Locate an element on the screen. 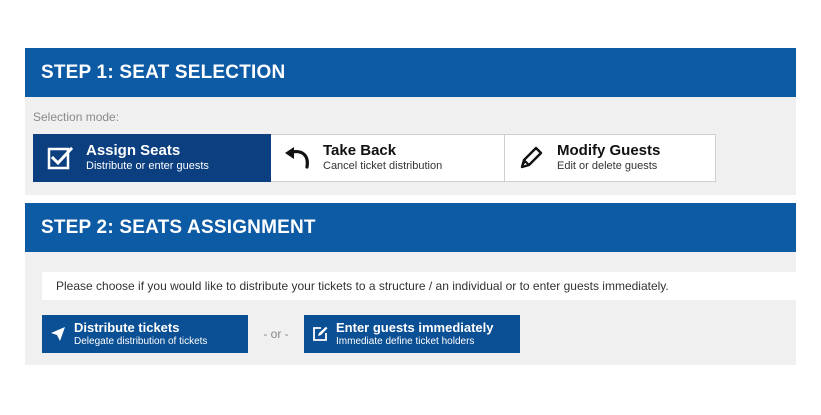 This screenshot has height=415, width=821. edit-icon is located at coordinates (320, 334).